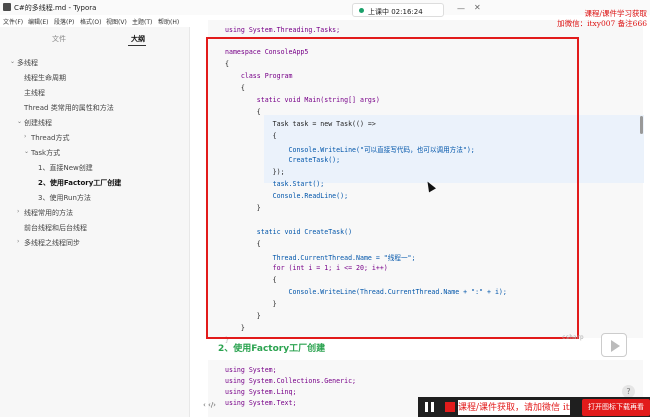  I want to click on recording-status: 上课中 02:16:24, so click(398, 10).